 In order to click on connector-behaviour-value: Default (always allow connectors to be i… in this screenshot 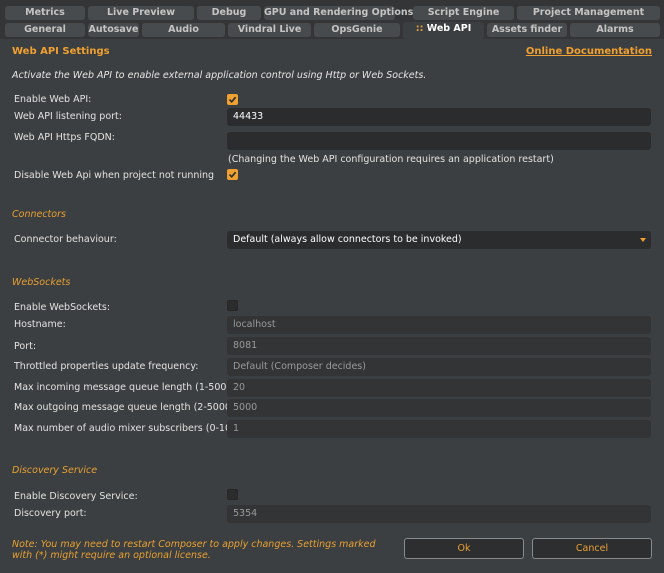, I will do `click(347, 239)`.